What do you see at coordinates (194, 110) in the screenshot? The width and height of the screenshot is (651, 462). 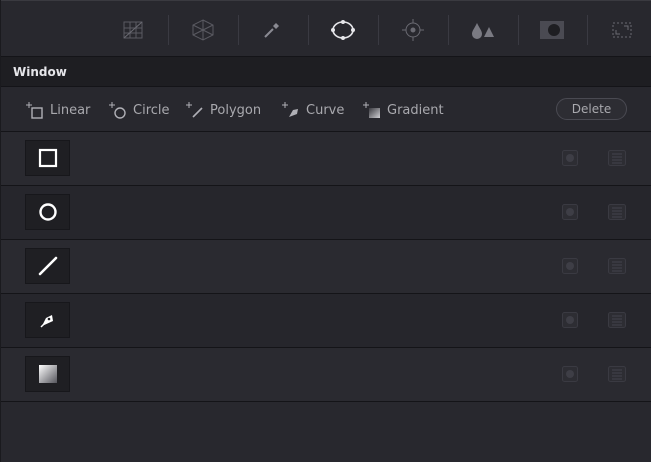 I see `polygon-add-icon` at bounding box center [194, 110].